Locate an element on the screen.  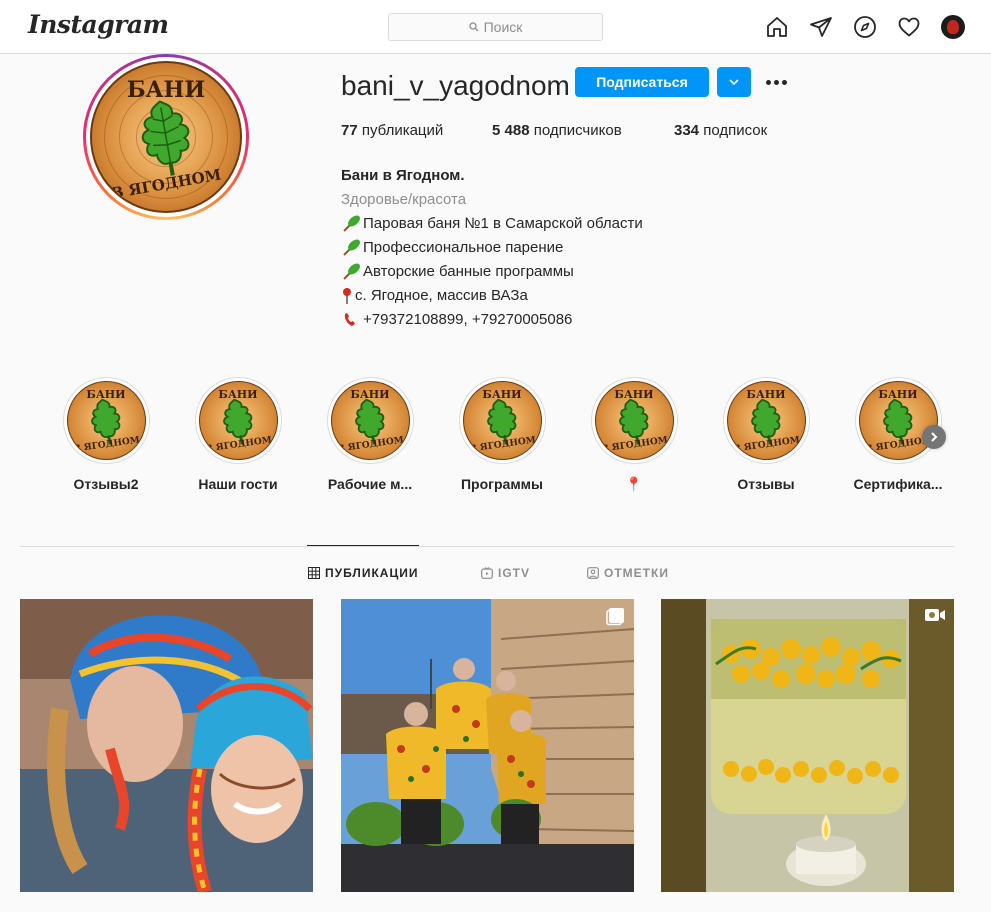
highlight-item: БАНИ В ЯГОДНОМ Наши гости is located at coordinates (238, 434).